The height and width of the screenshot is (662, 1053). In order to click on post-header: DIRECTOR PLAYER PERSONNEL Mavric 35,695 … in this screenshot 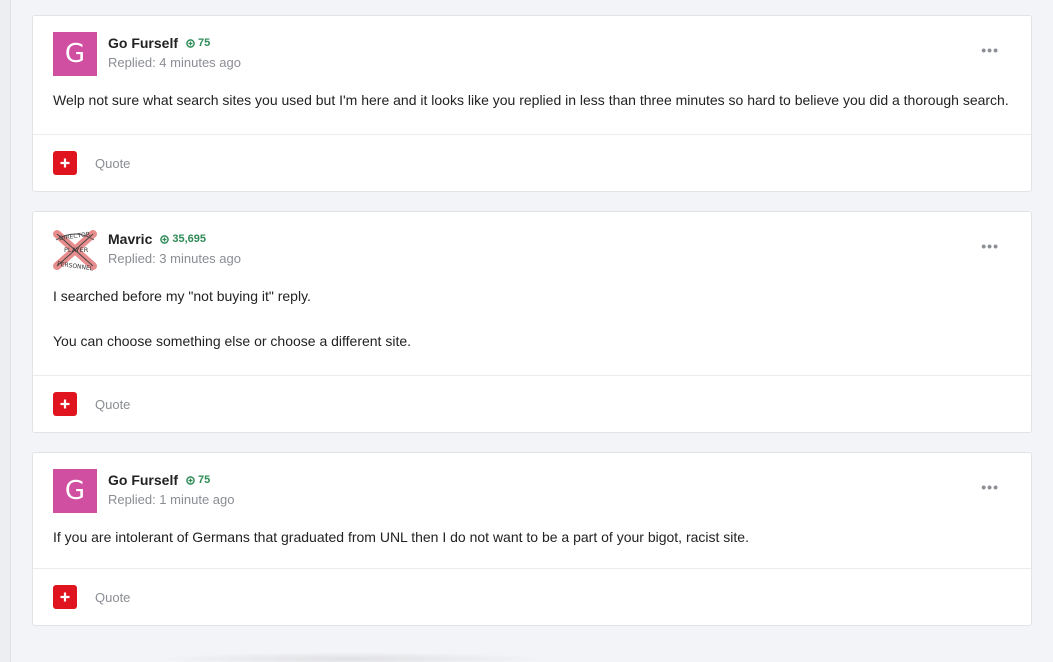, I will do `click(532, 247)`.